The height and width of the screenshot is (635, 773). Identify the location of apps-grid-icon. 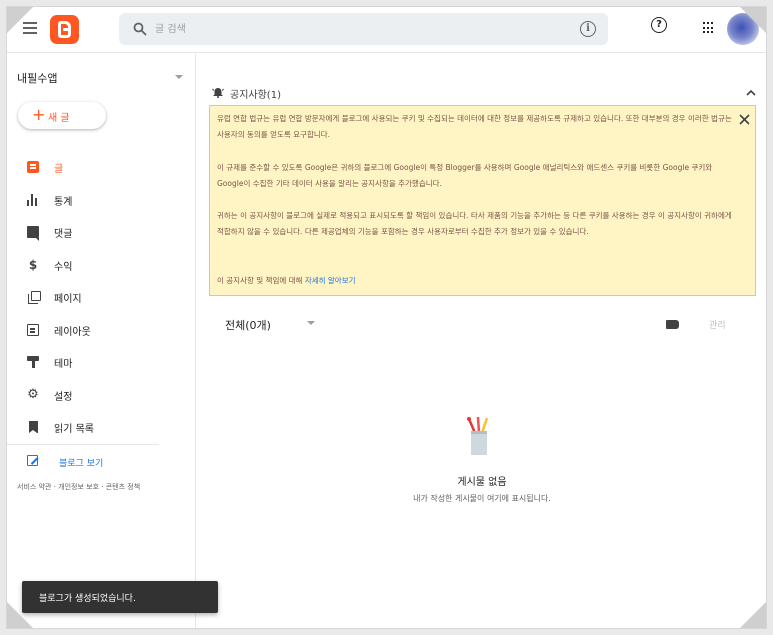
(709, 28).